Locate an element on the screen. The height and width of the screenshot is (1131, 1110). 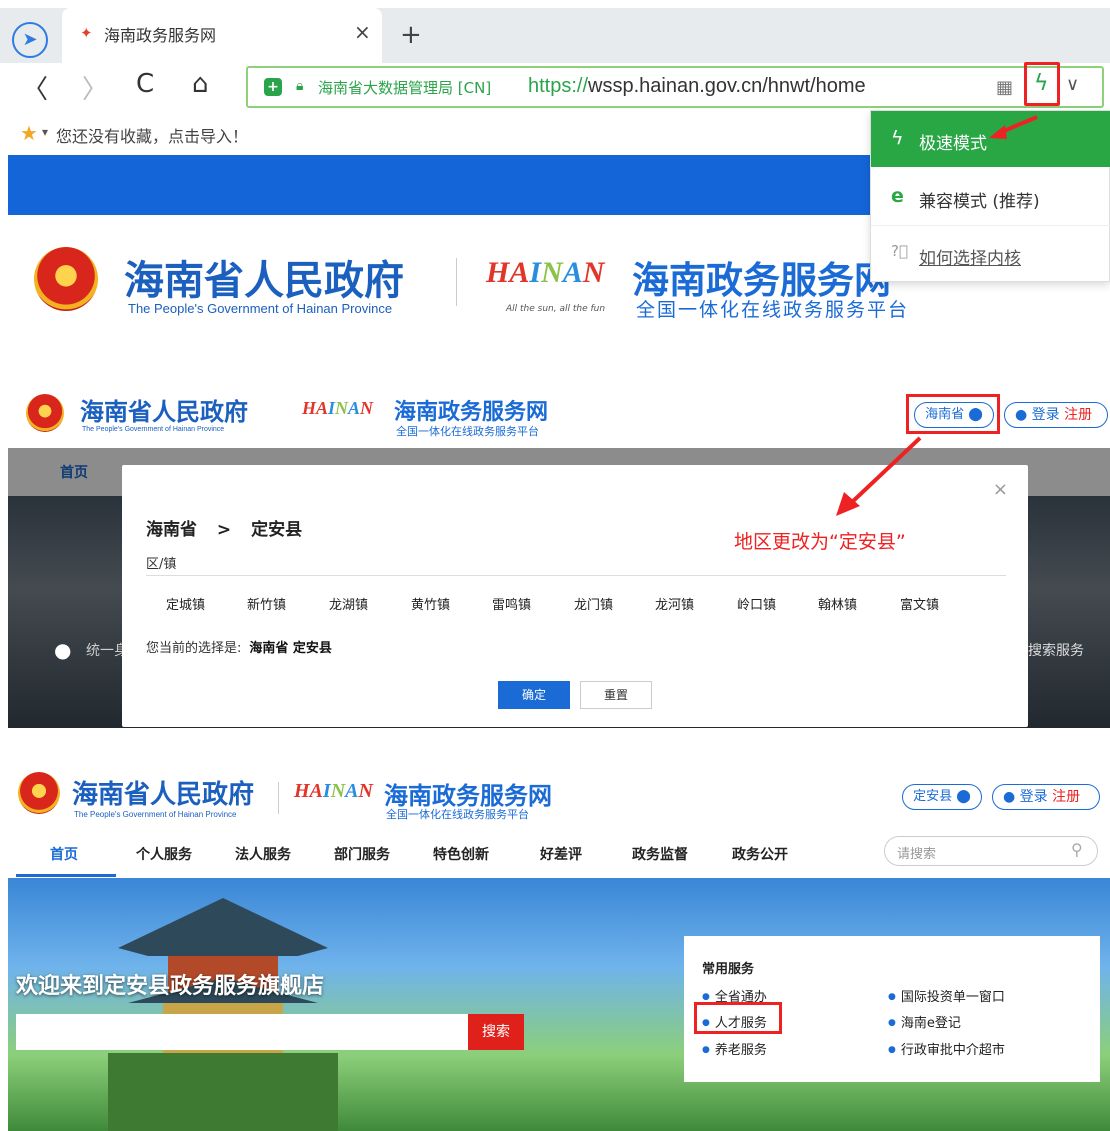
menu-active-underline is located at coordinates (66, 875).